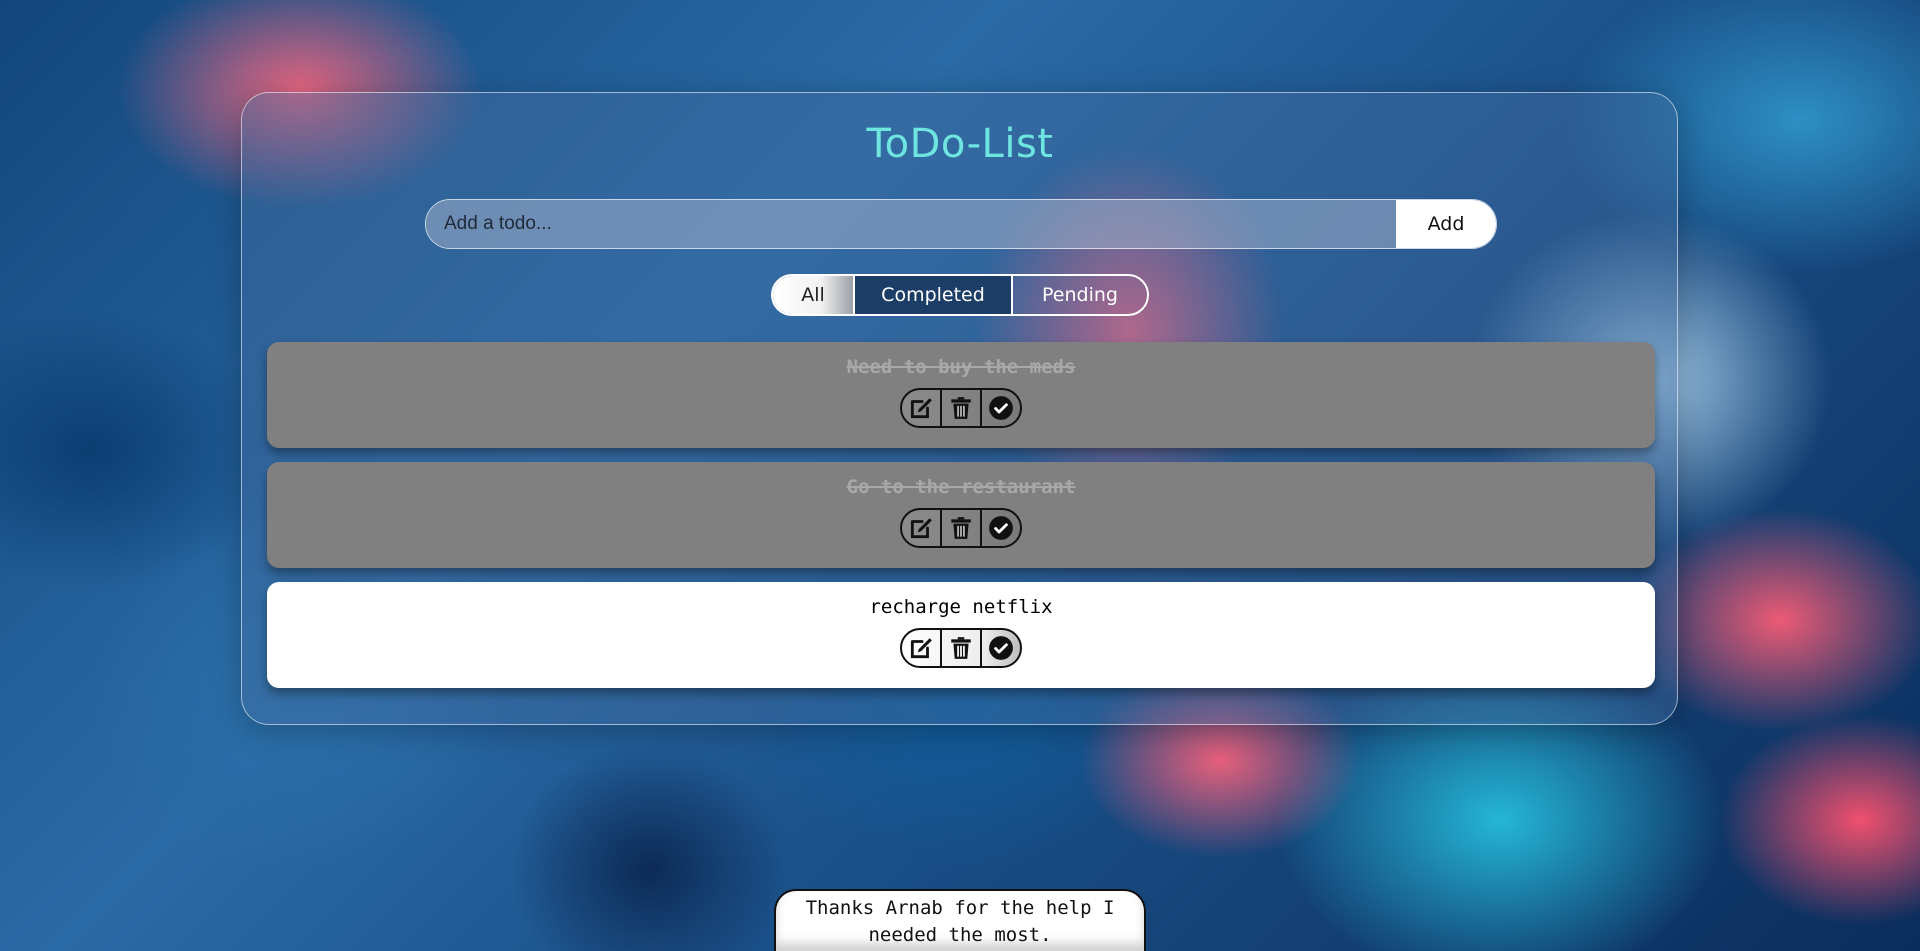 The width and height of the screenshot is (1920, 951). I want to click on todo-text: Need to buy the meds, so click(961, 367).